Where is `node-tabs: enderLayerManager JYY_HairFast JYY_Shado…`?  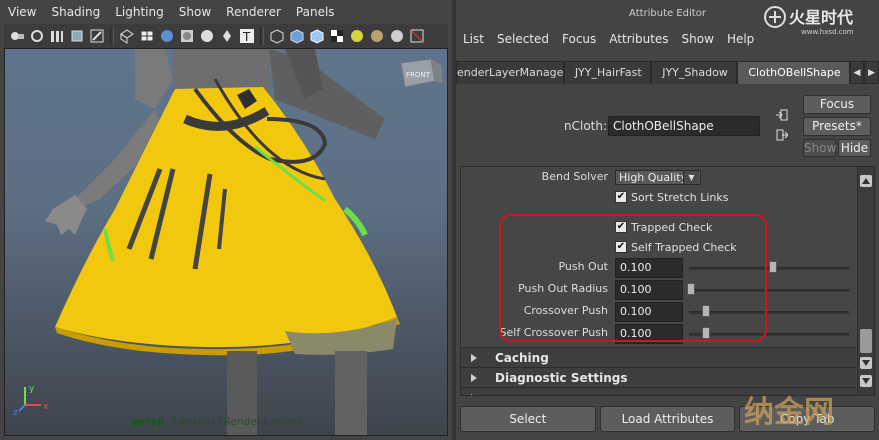 node-tabs: enderLayerManager JYY_HairFast JYY_Shado… is located at coordinates (667, 72).